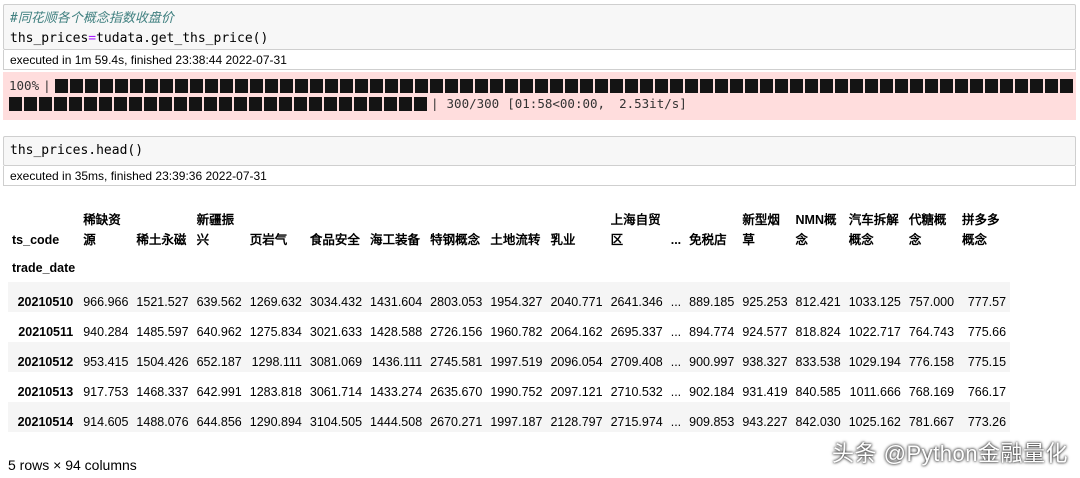  Describe the element at coordinates (215, 230) in the screenshot. I see `column-header: 新疆振兴` at that location.